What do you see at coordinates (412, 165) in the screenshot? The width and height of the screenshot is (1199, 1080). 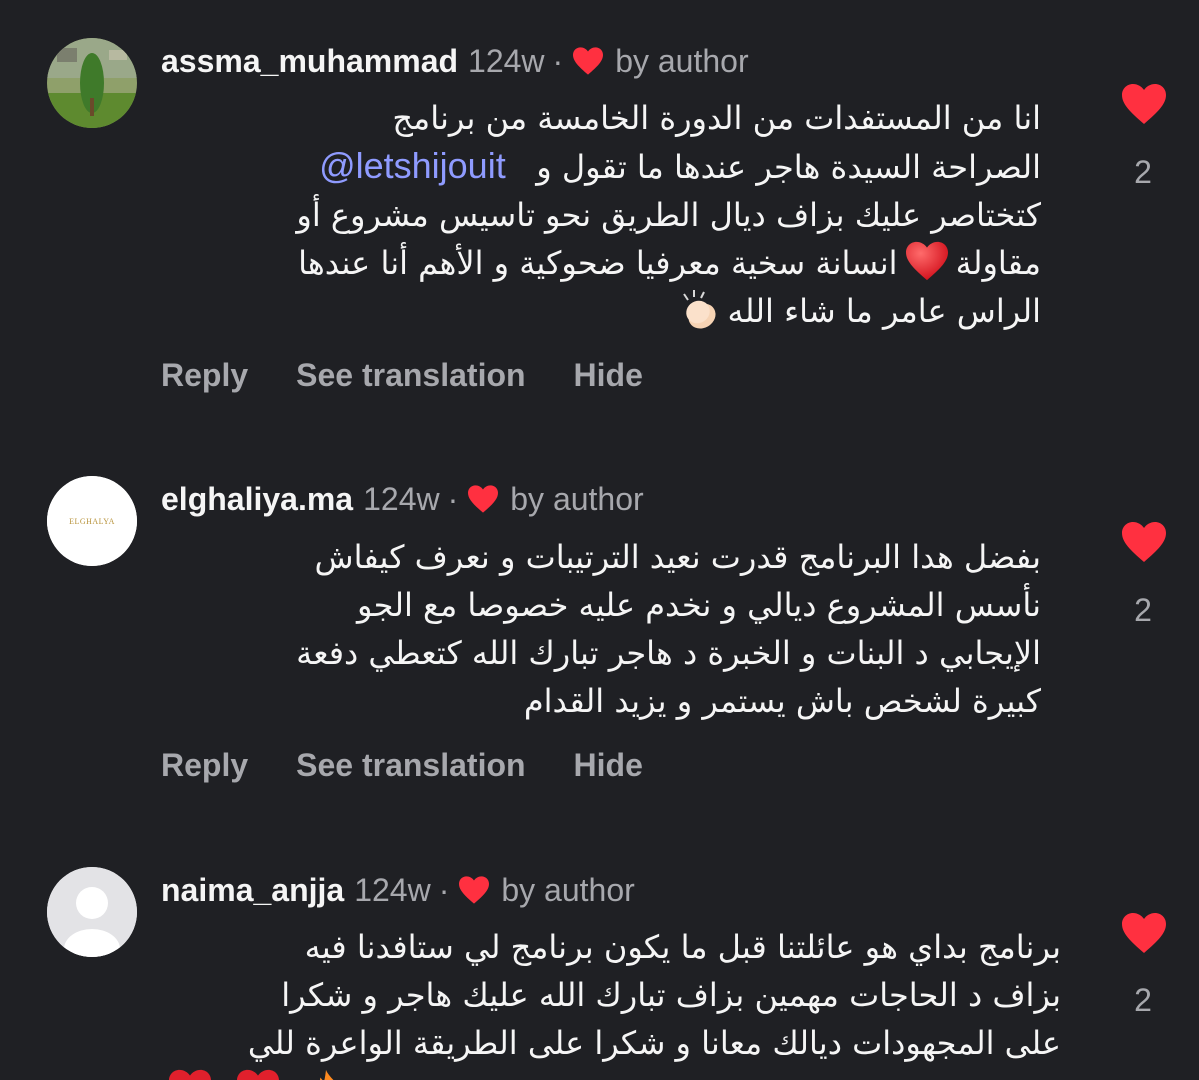 I see `mention-link: @letshijouit` at bounding box center [412, 165].